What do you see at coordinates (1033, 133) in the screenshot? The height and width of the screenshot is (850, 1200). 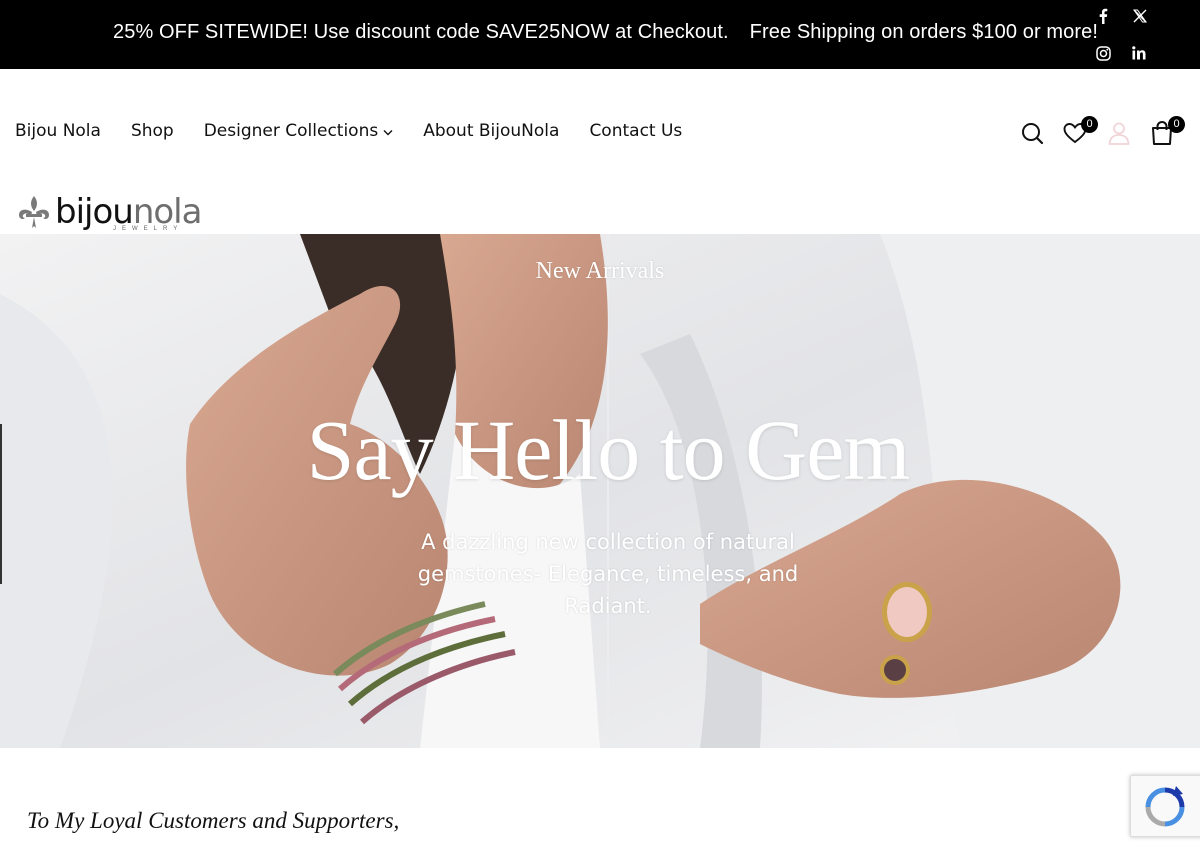 I see `search-icon` at bounding box center [1033, 133].